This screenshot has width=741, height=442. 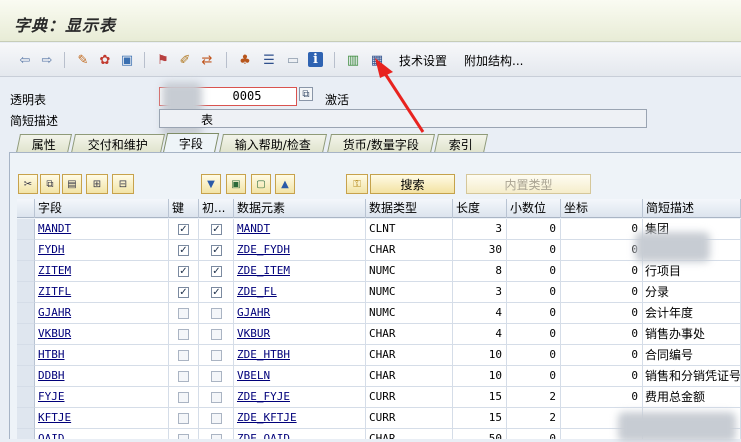 What do you see at coordinates (253, 333) in the screenshot?
I see `data-element: VKBUR` at bounding box center [253, 333].